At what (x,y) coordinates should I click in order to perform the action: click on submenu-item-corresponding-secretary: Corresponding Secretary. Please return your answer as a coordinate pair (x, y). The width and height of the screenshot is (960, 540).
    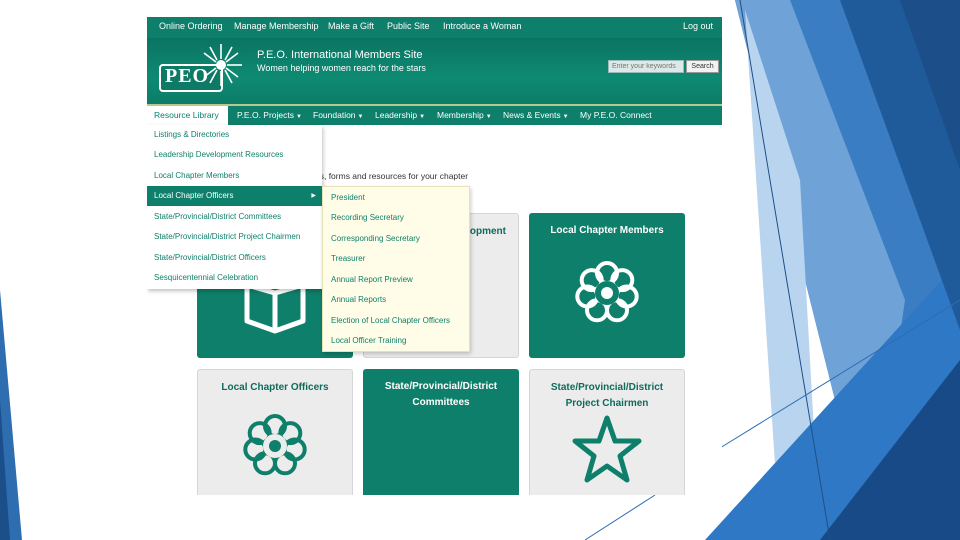
    Looking at the image, I should click on (396, 239).